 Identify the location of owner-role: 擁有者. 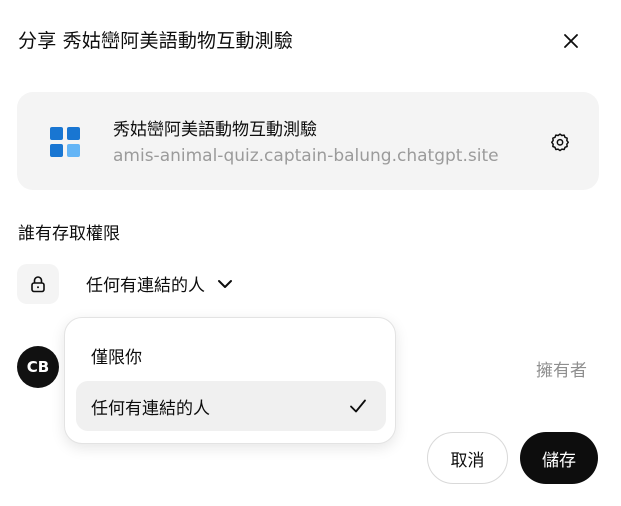
(561, 371).